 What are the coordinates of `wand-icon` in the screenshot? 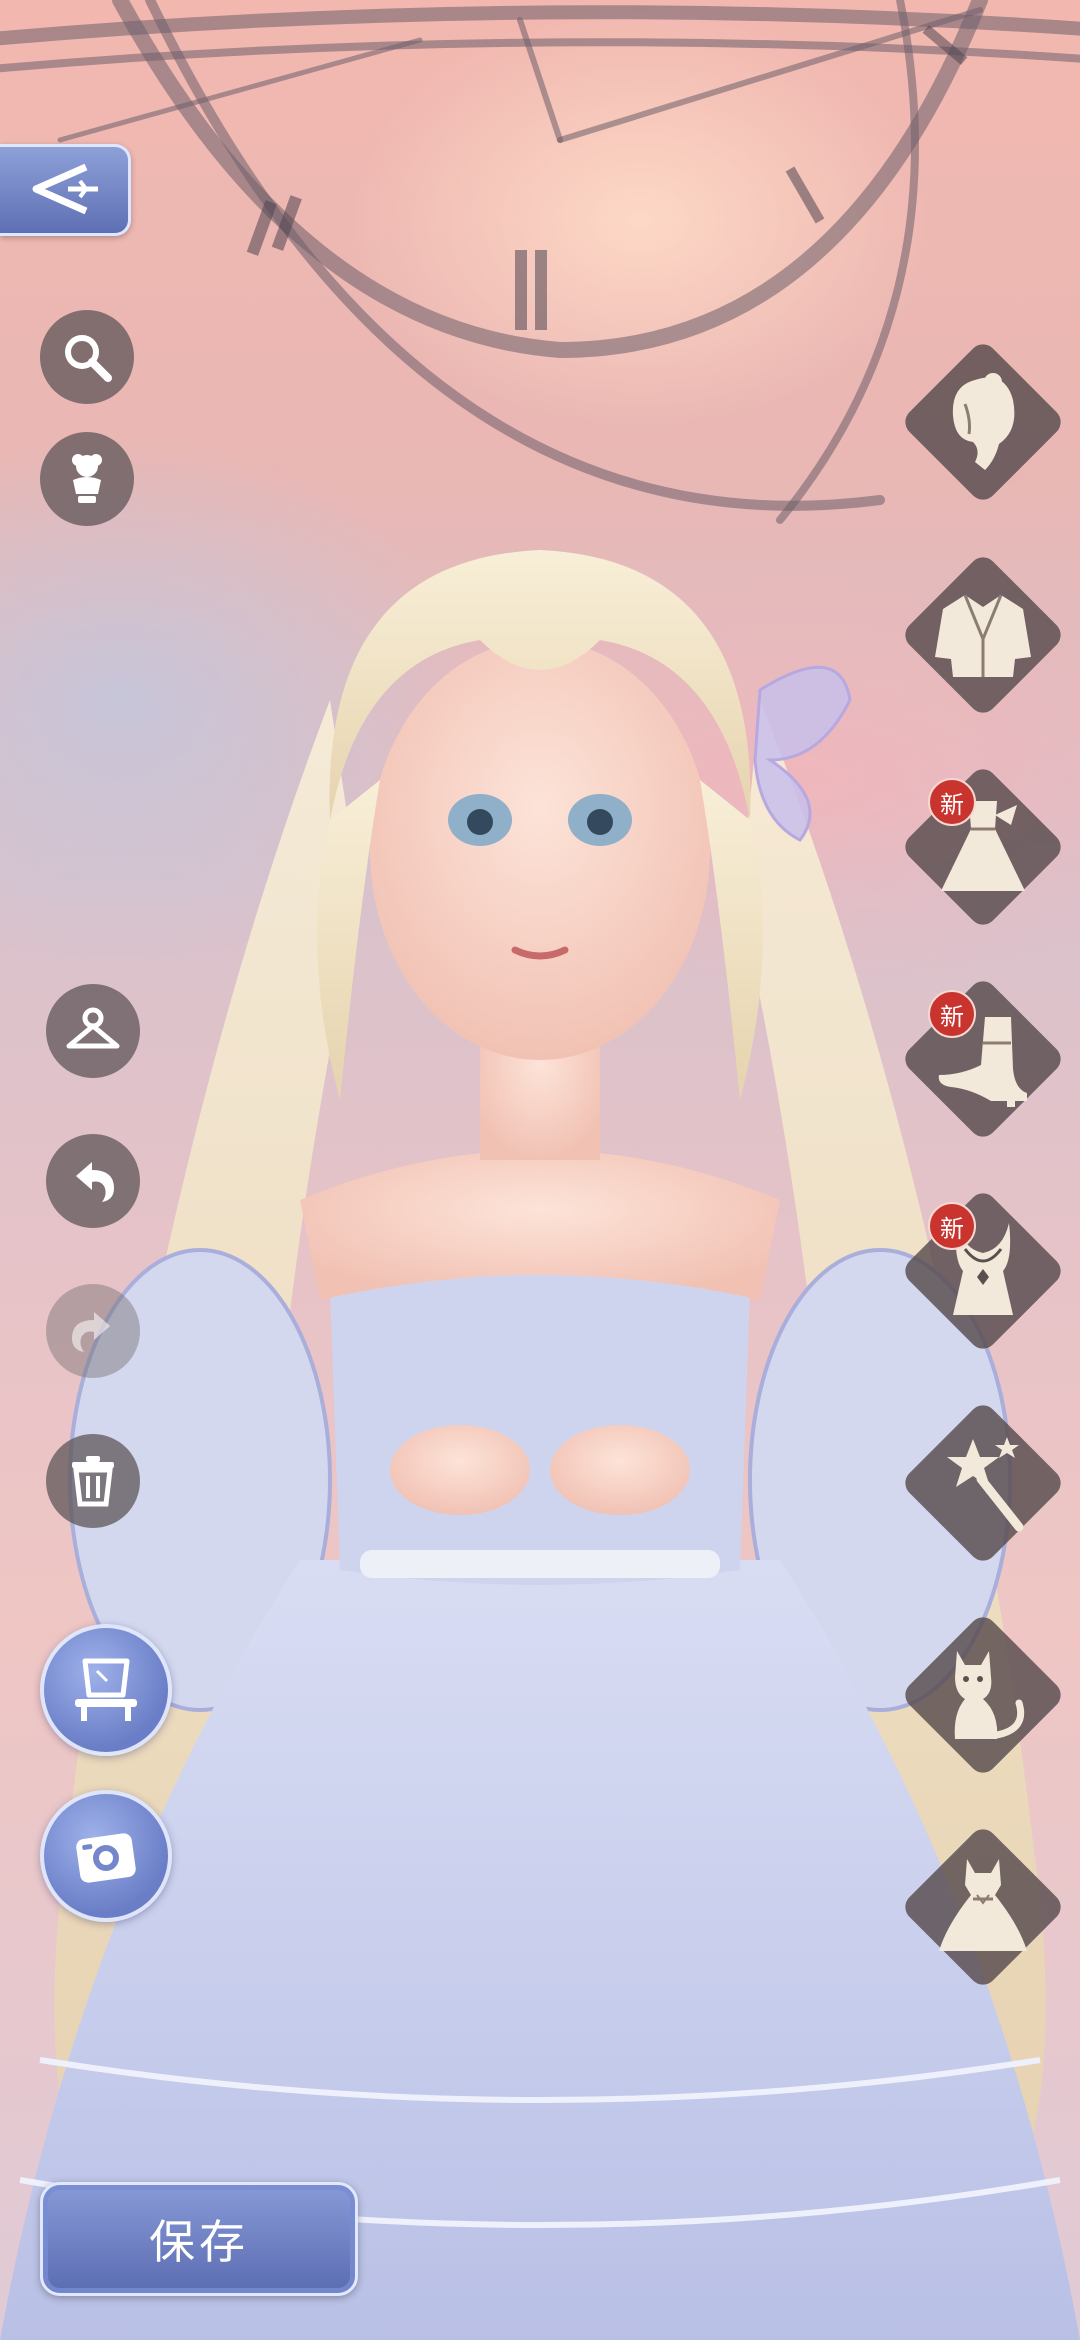 It's located at (983, 1483).